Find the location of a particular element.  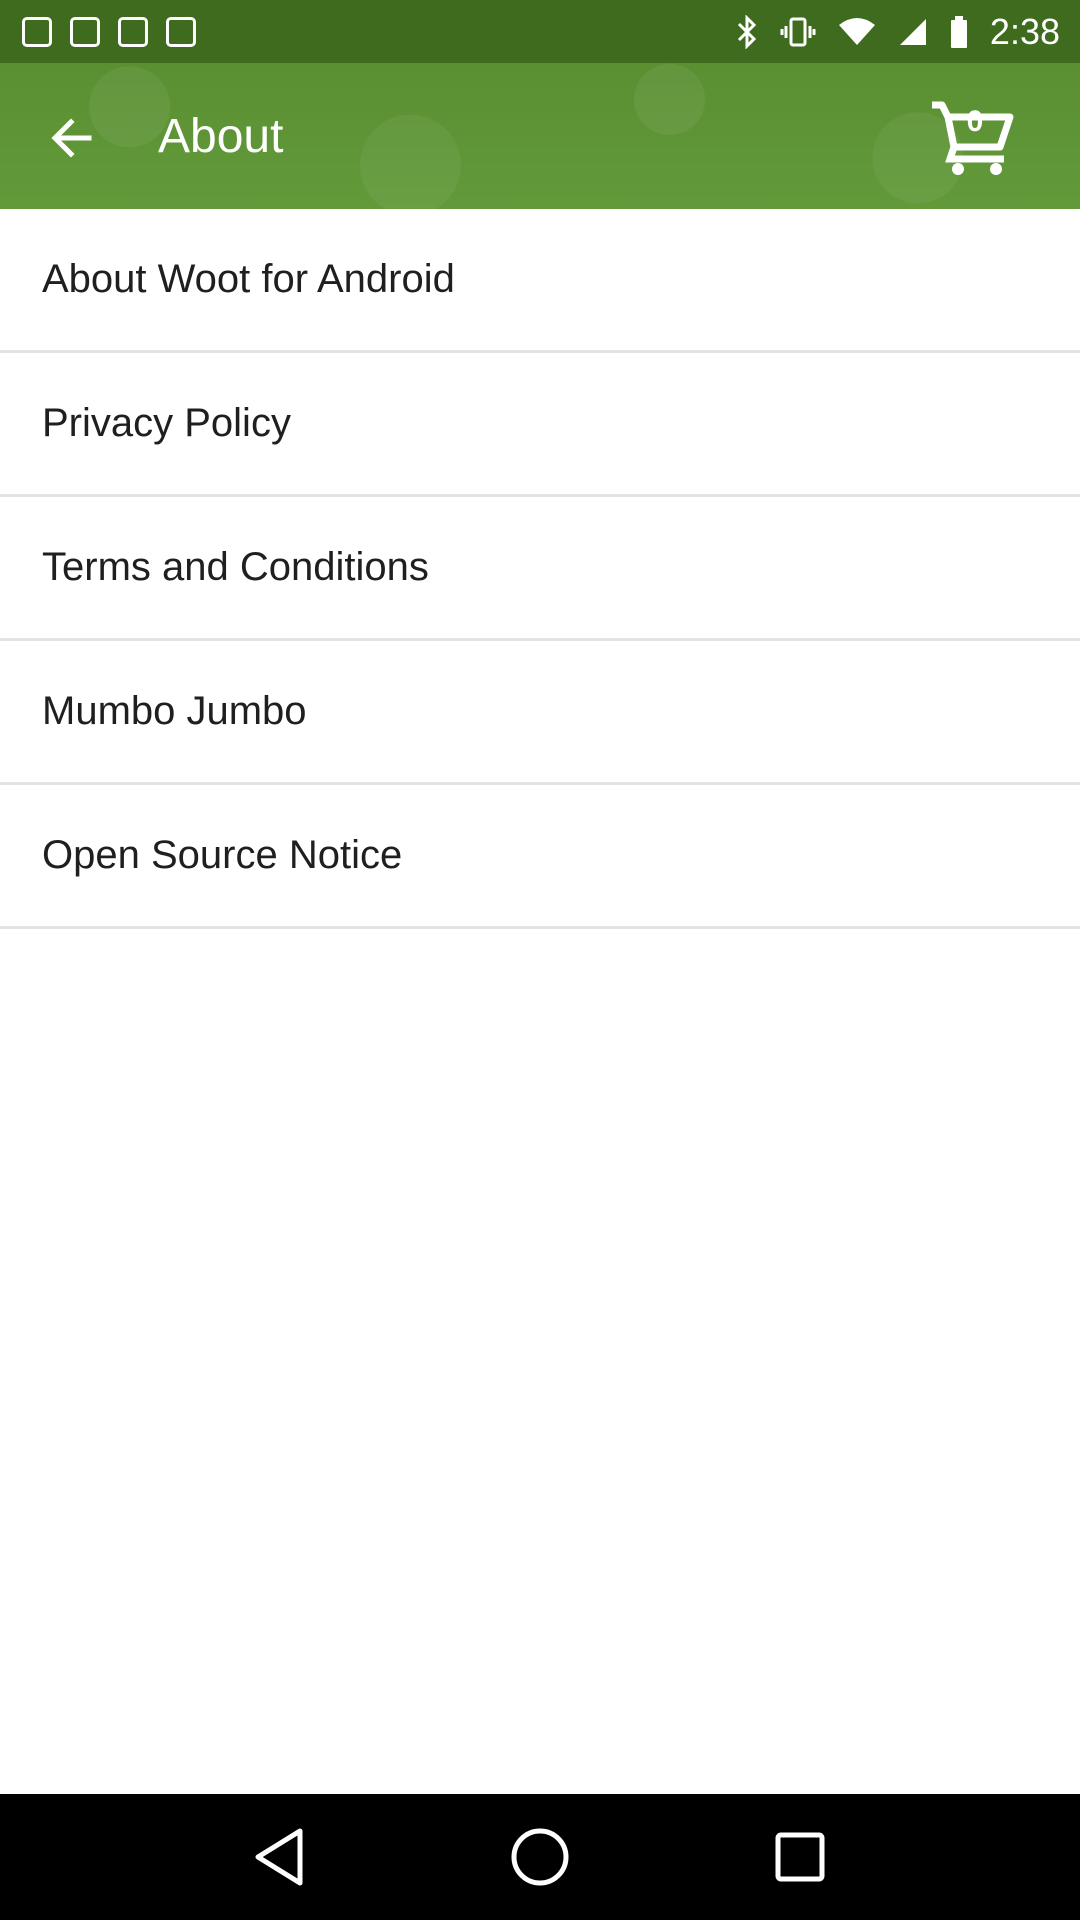

signal-icon is located at coordinates (912, 31).